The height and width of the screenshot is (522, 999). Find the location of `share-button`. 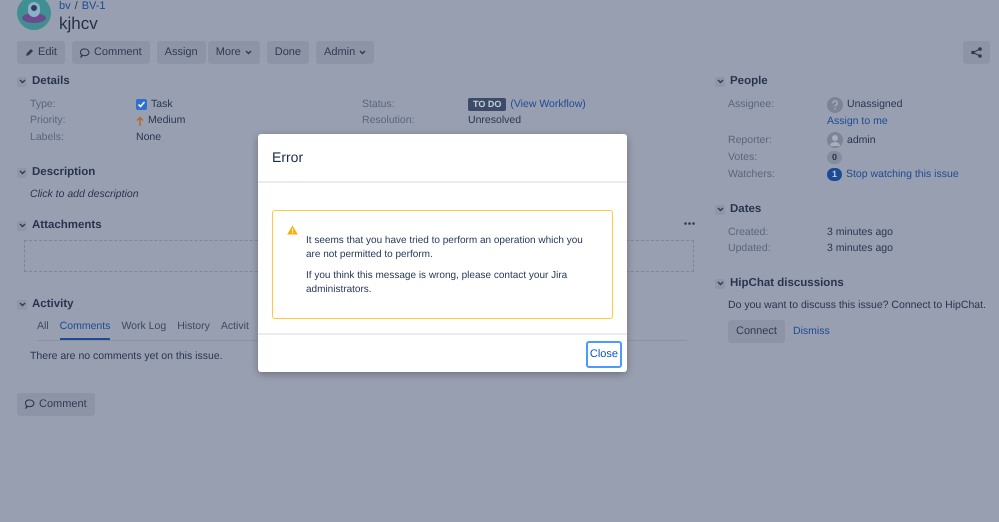

share-button is located at coordinates (976, 52).